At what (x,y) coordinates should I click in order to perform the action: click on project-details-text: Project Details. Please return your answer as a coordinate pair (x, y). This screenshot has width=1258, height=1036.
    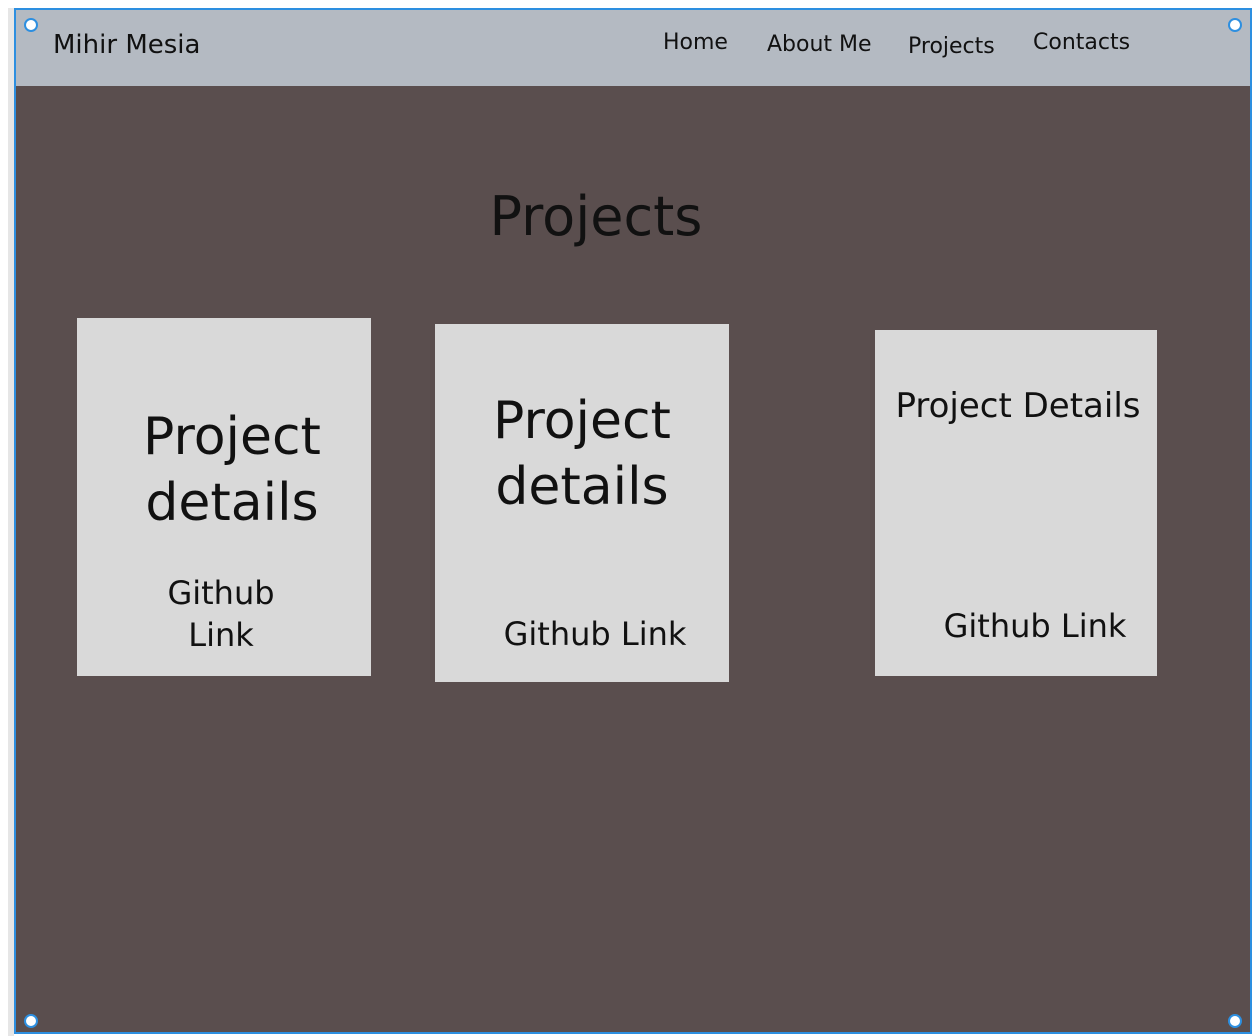
    Looking at the image, I should click on (1018, 406).